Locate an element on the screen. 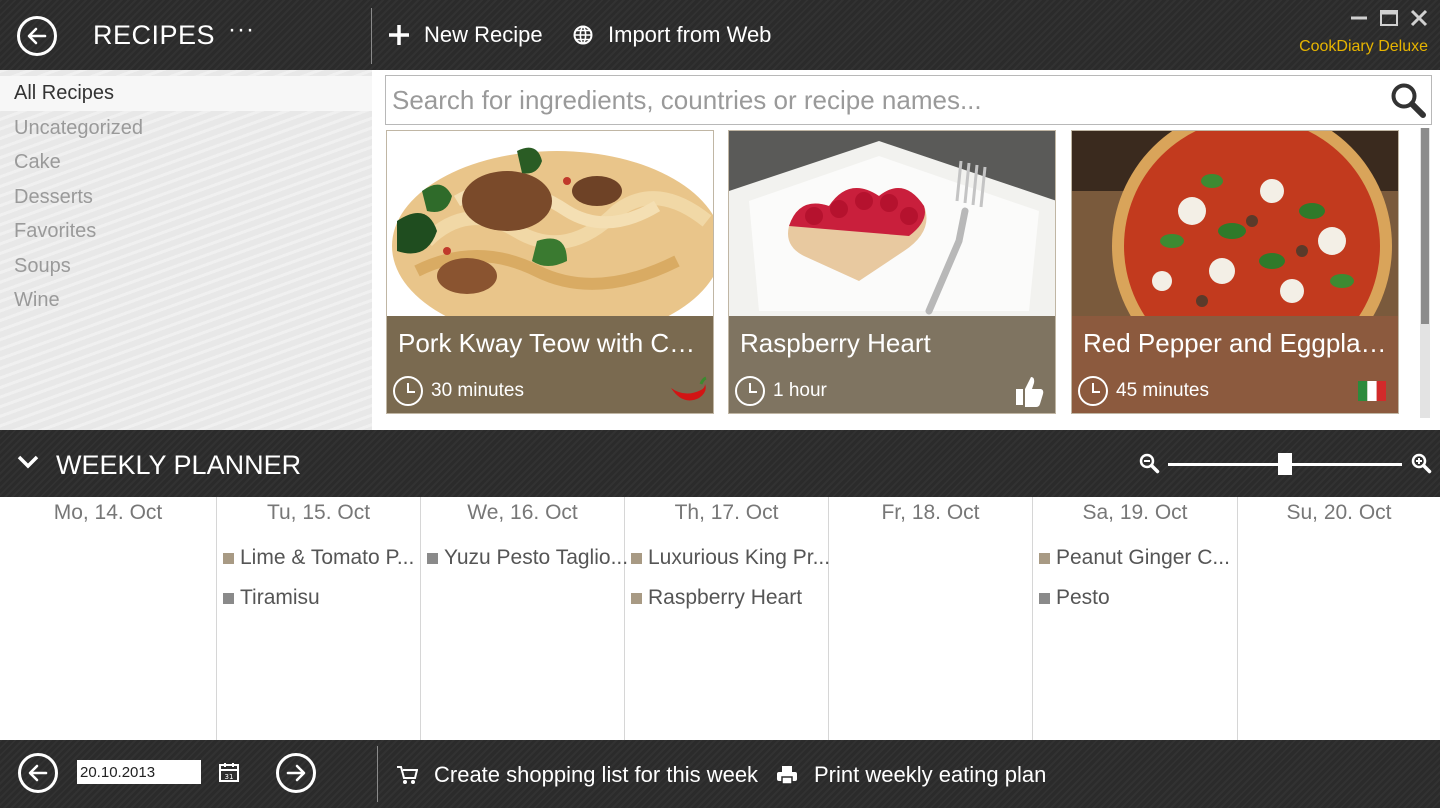 The width and height of the screenshot is (1440, 808). day-column-sunday: Su, 20. Oct is located at coordinates (1339, 618).